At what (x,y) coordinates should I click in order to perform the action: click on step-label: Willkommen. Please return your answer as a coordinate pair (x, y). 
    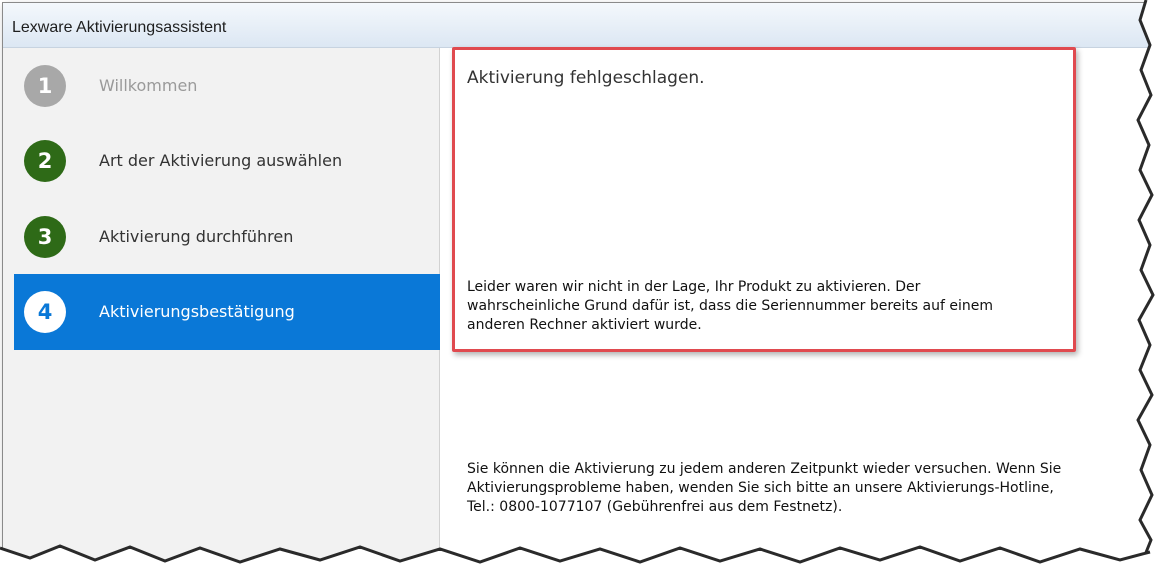
    Looking at the image, I should click on (148, 85).